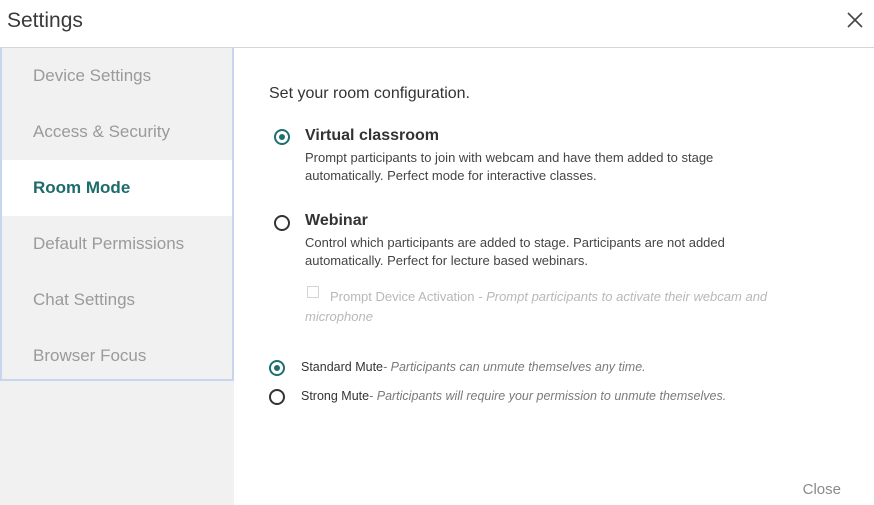 The width and height of the screenshot is (874, 505). What do you see at coordinates (822, 489) in the screenshot?
I see `close-button: Close` at bounding box center [822, 489].